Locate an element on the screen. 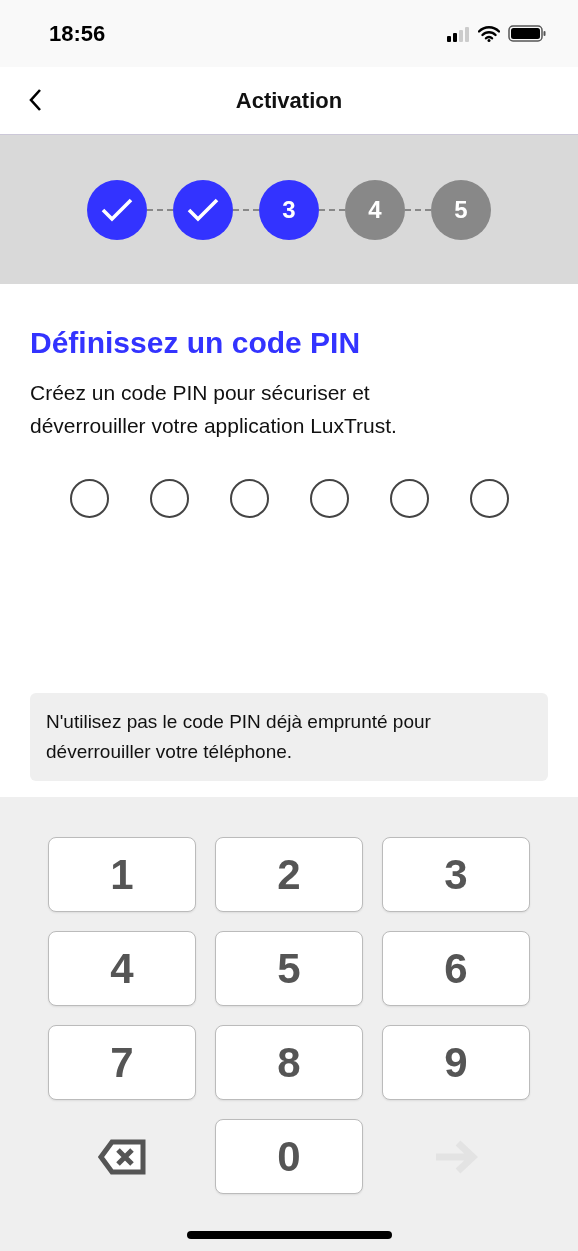  digit-key: 0 is located at coordinates (289, 1156).